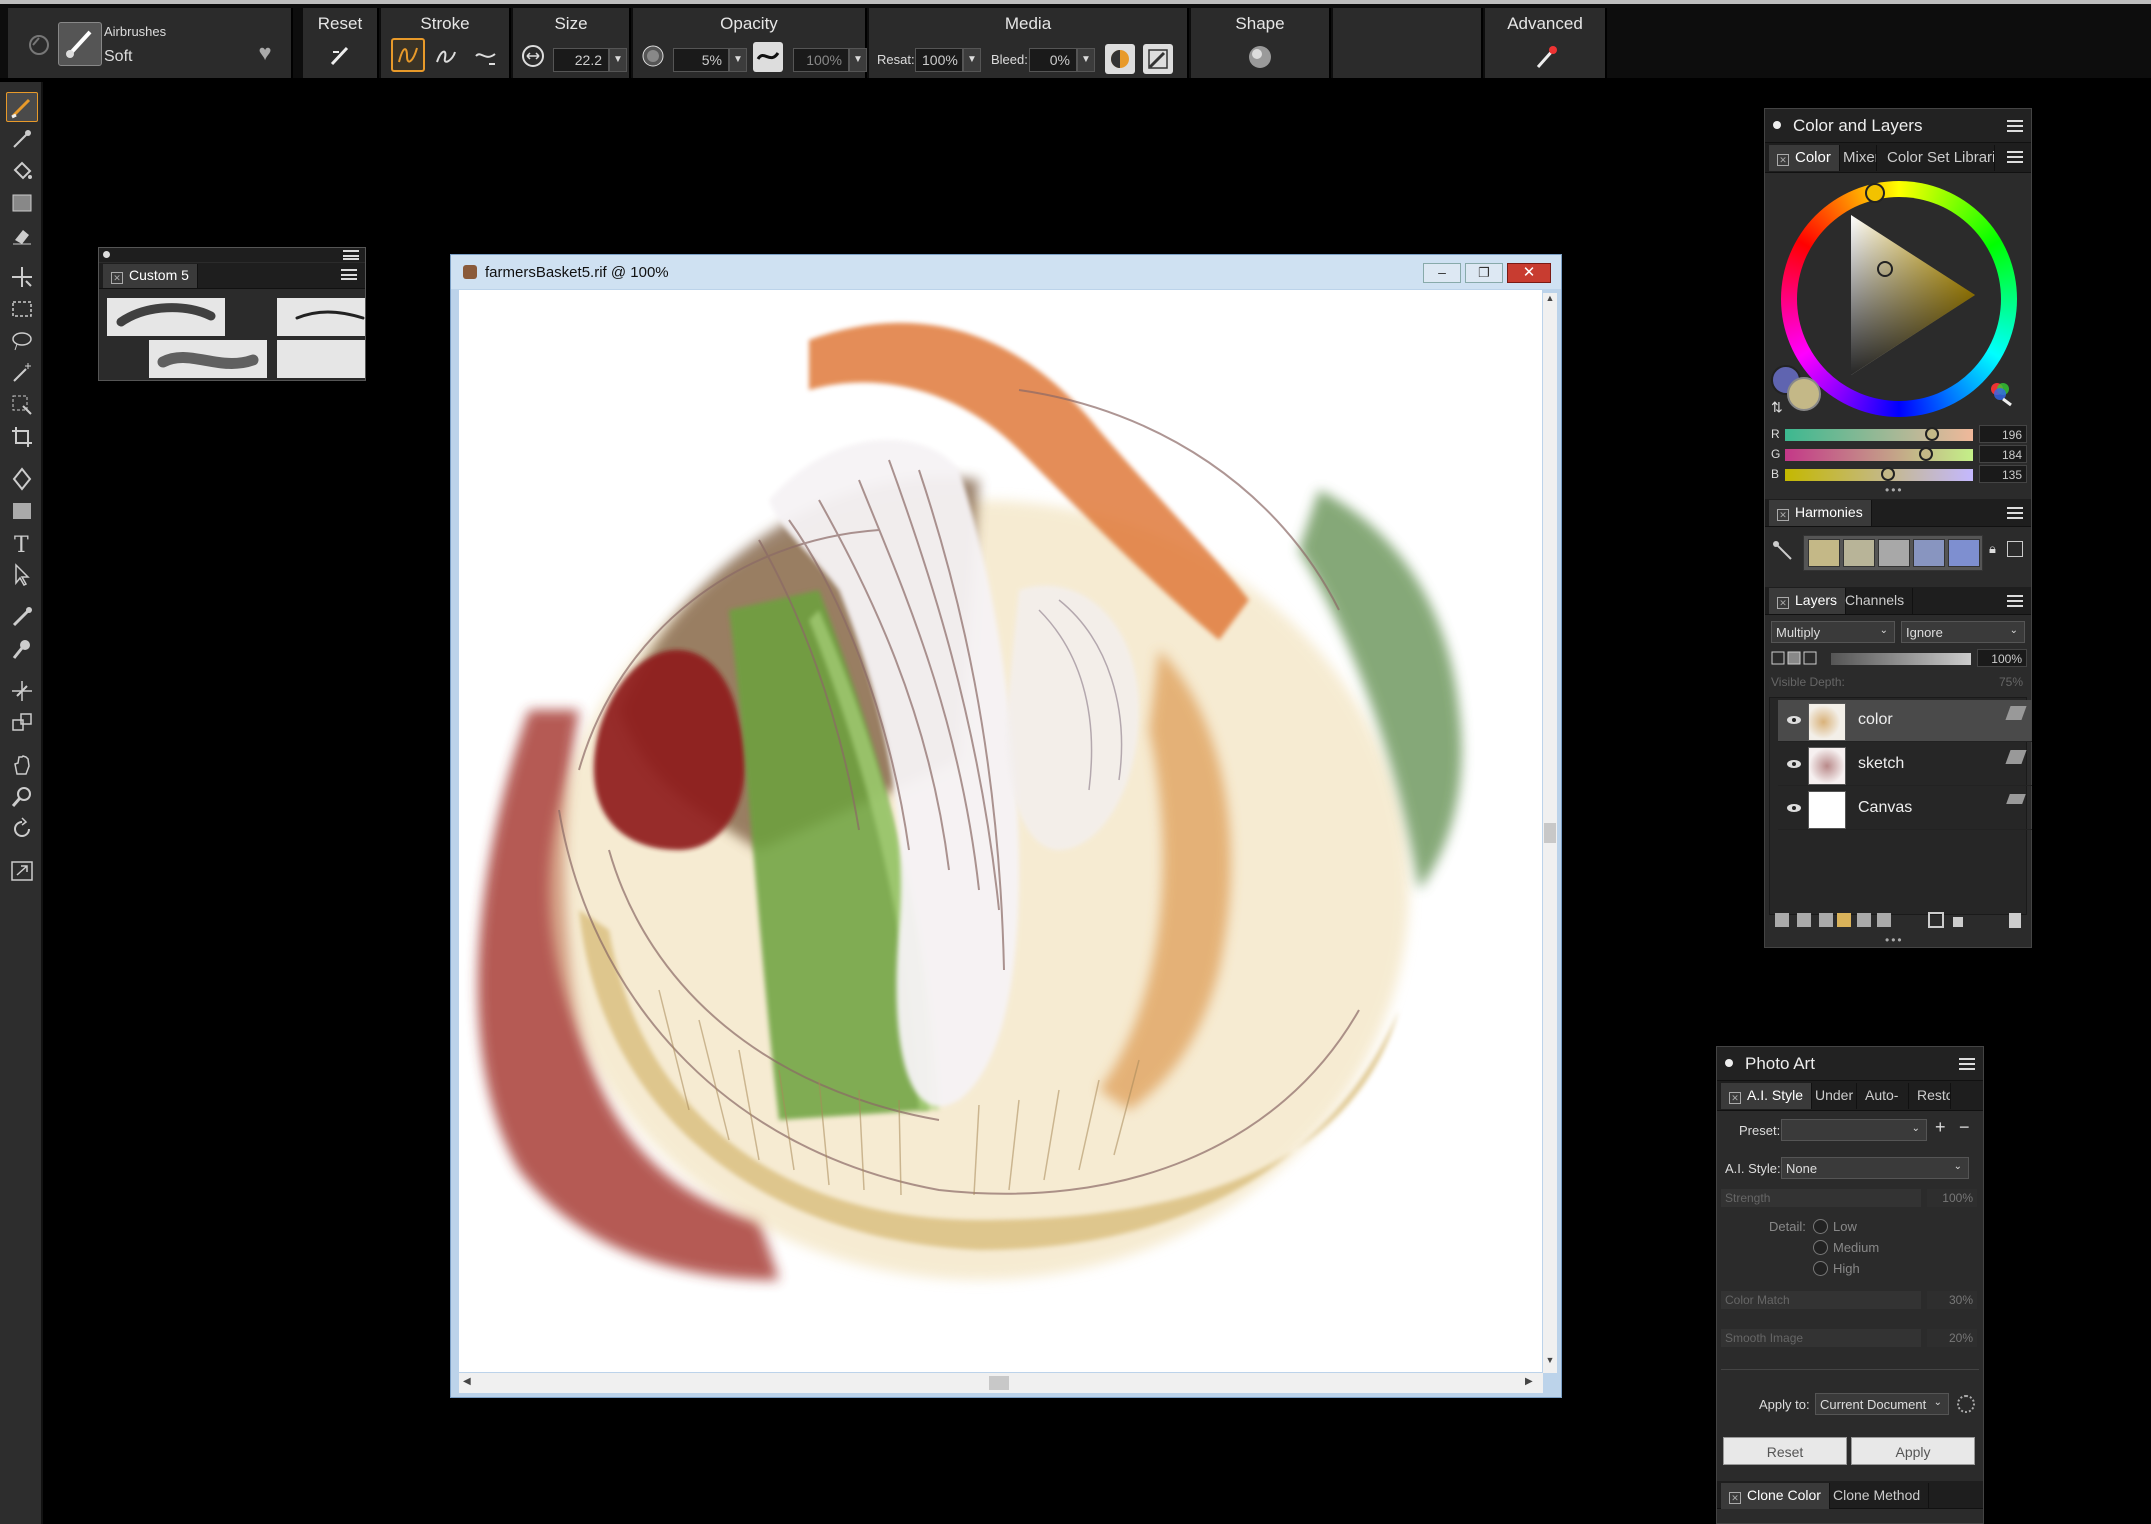 Image resolution: width=2151 pixels, height=1524 pixels. I want to click on layer-row-canvas: Canvas, so click(1905, 809).